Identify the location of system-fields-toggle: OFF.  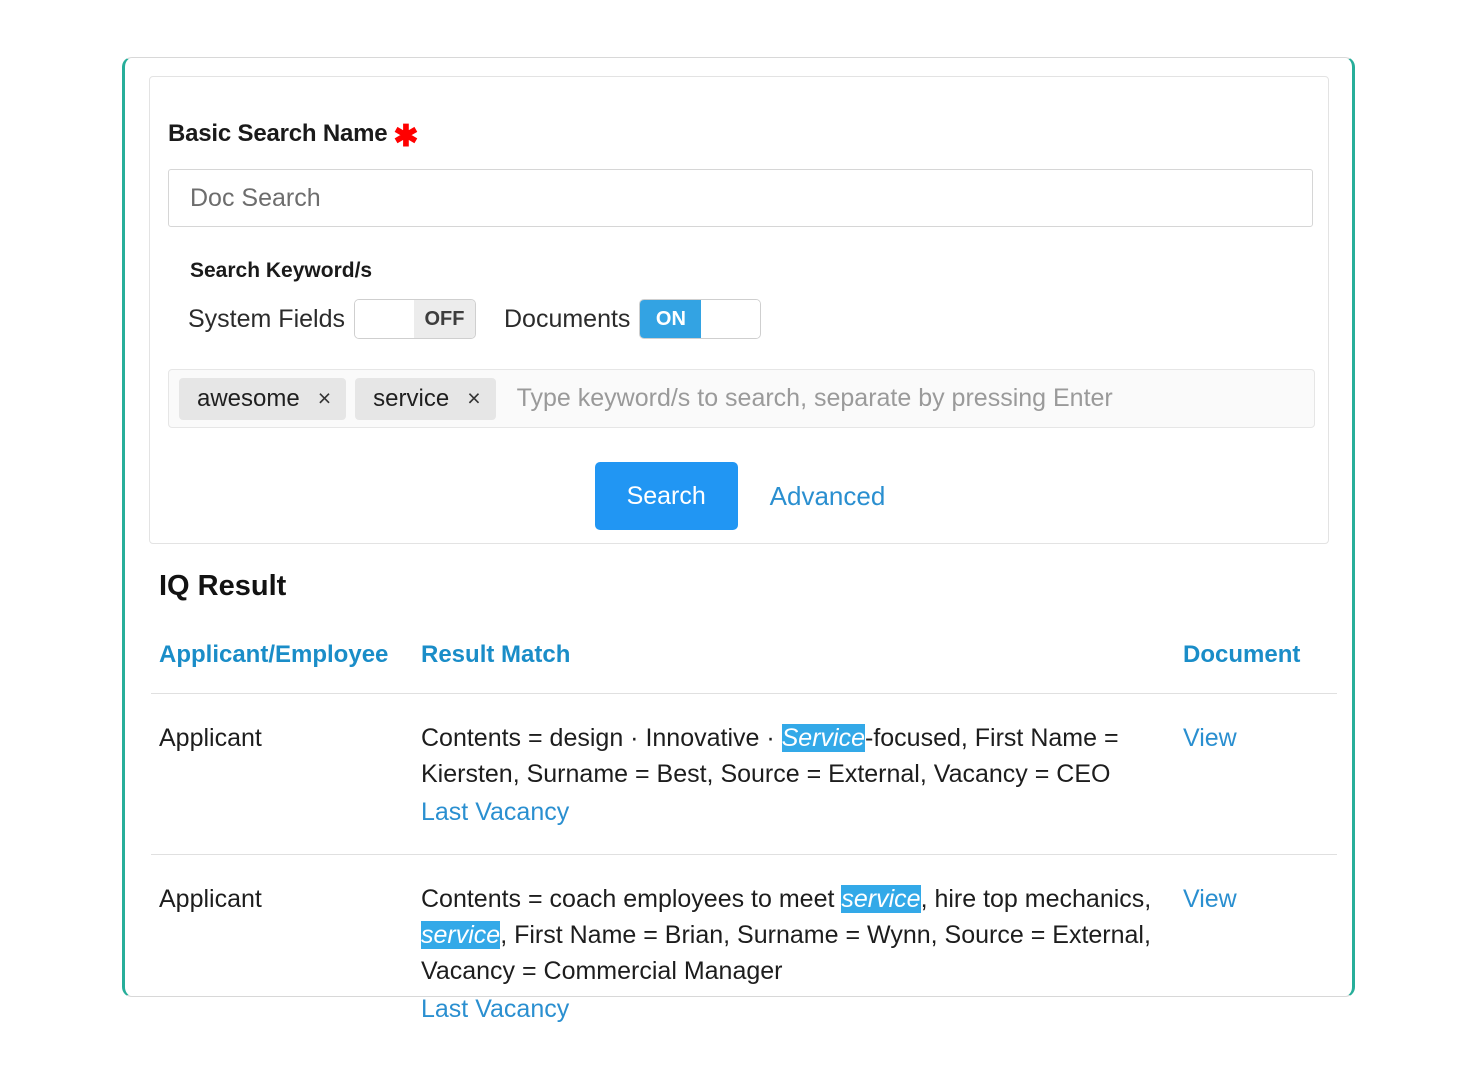
(414, 319).